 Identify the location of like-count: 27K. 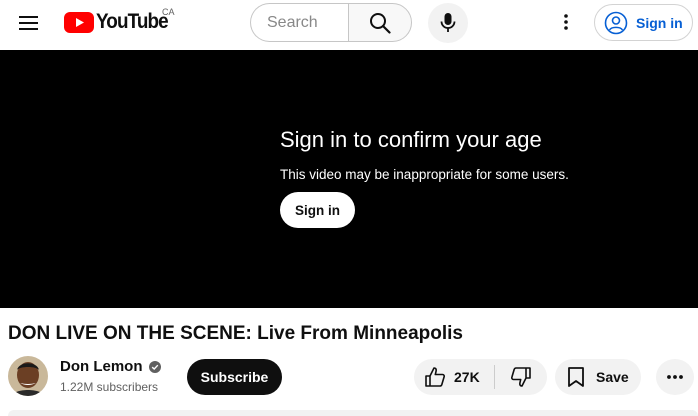
(467, 377).